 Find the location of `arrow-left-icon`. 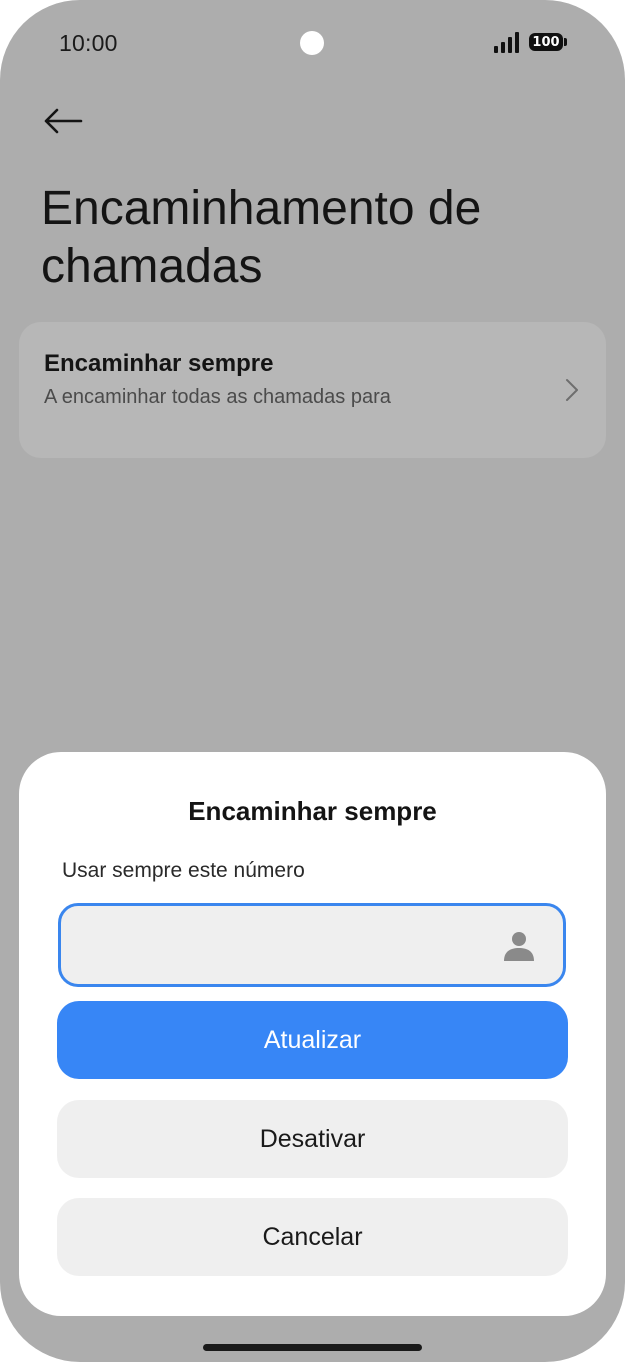

arrow-left-icon is located at coordinates (63, 121).